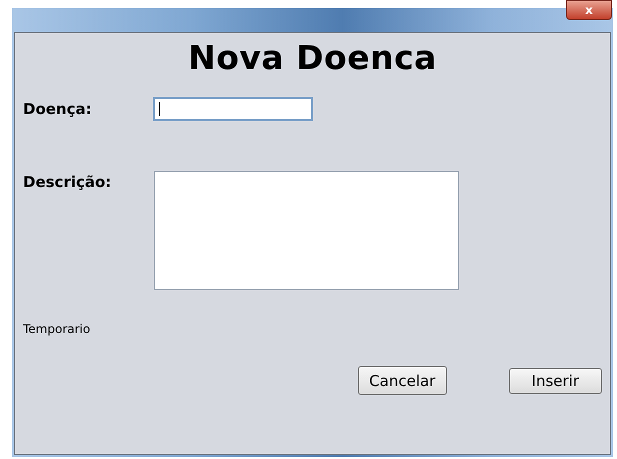 This screenshot has width=617, height=459. Describe the element at coordinates (56, 329) in the screenshot. I see `note-text: Temporario` at that location.